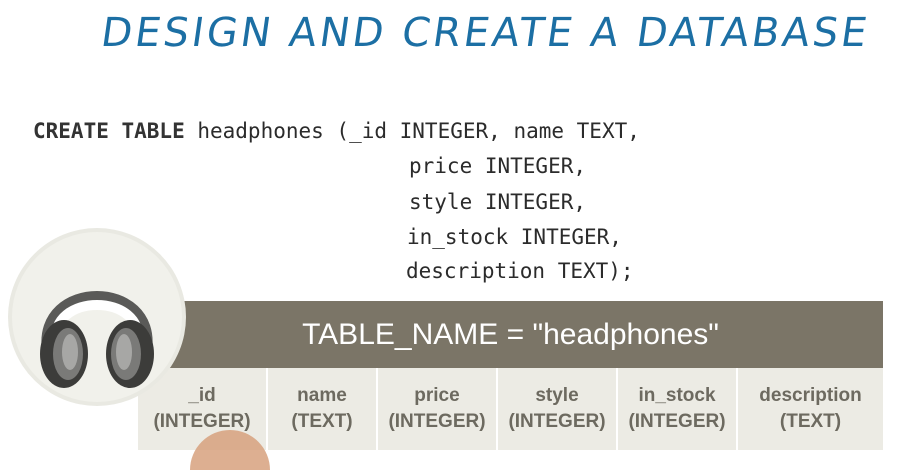  What do you see at coordinates (322, 395) in the screenshot?
I see `column-name: name` at bounding box center [322, 395].